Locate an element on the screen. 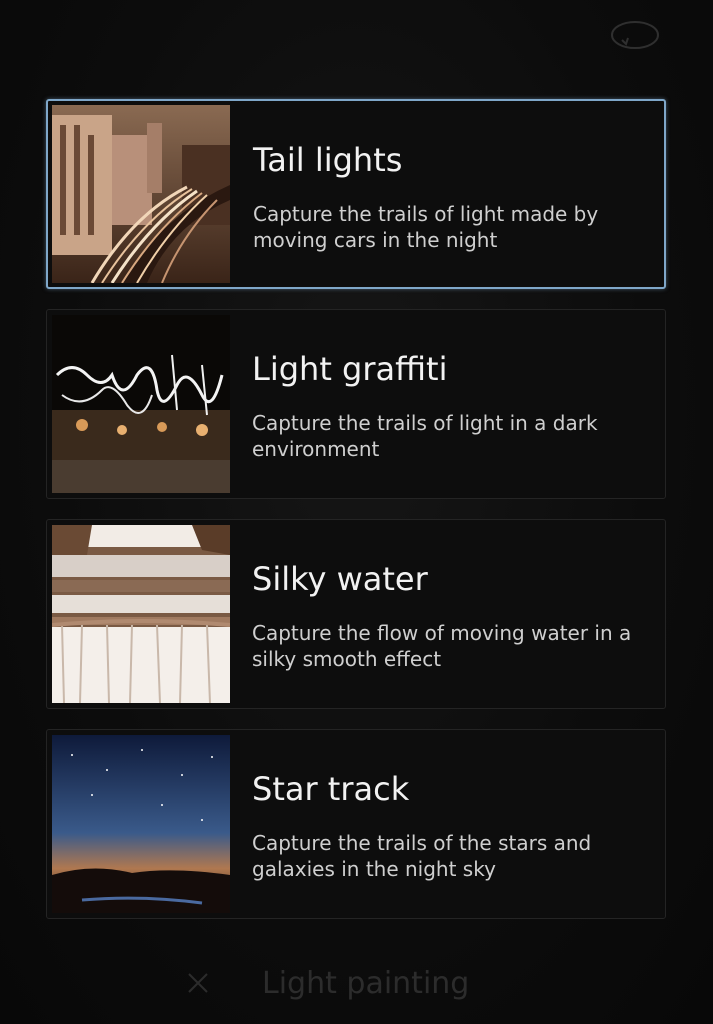 The image size is (713, 1024). star-track-thumbnail is located at coordinates (141, 824).